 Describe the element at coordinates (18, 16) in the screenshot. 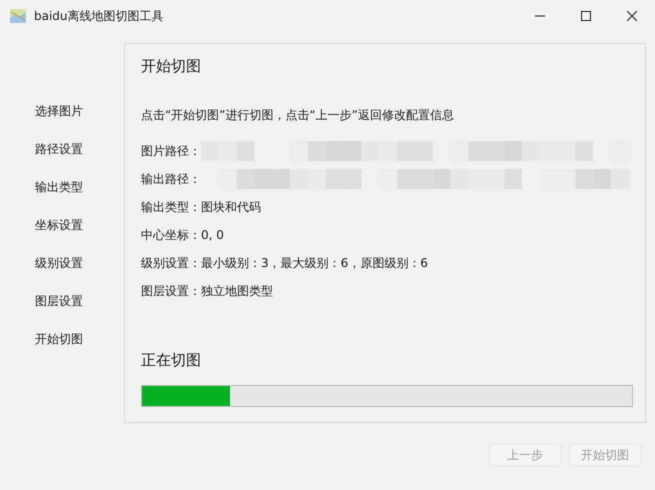

I see `app-icon` at that location.